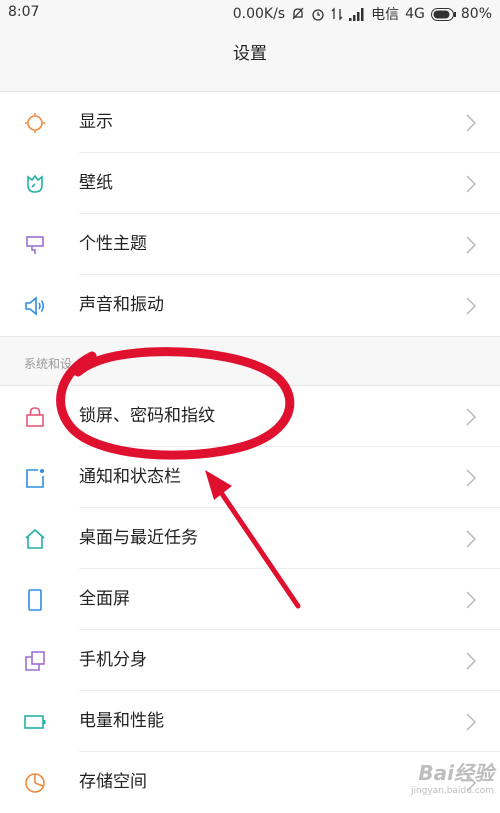  I want to click on watermark-brand: Bai经验, so click(456, 773).